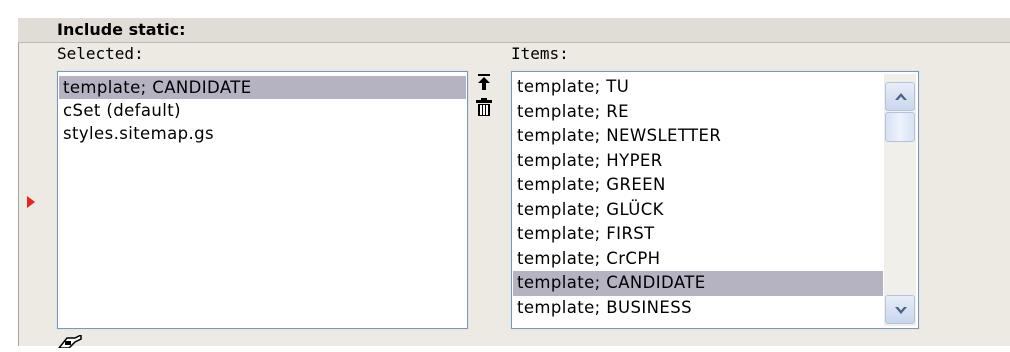  I want to click on move-to-top-icon, so click(484, 85).